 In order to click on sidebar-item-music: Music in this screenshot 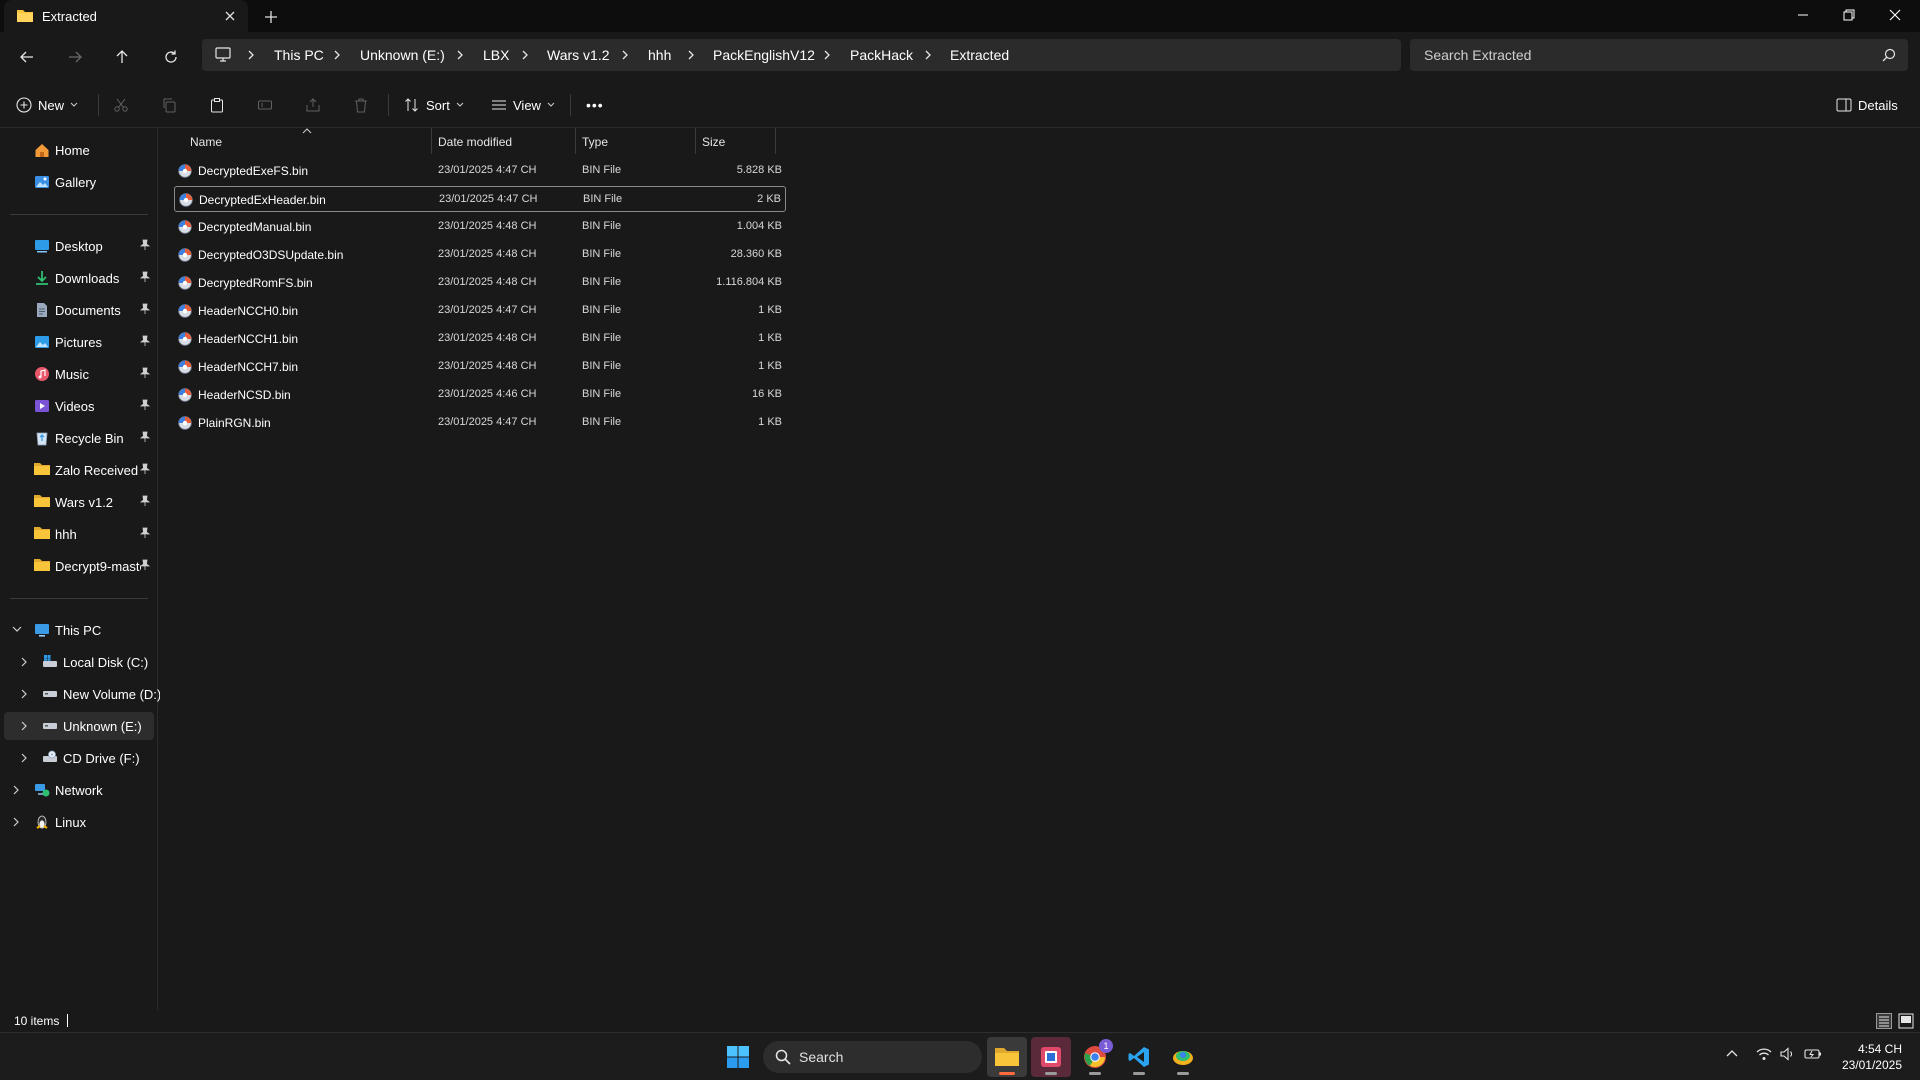, I will do `click(79, 374)`.